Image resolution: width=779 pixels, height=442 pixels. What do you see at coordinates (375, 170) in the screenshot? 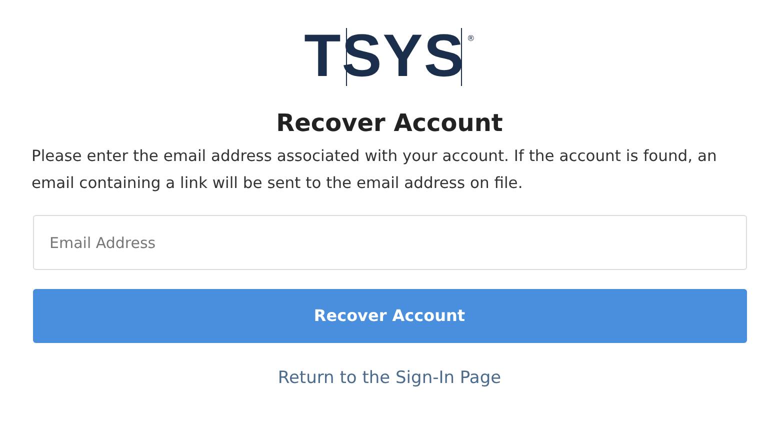
I see `instructions-text: Please enter the email address associated with your account. If the account is found, an email containing a link will be sent to the email address on file.` at bounding box center [375, 170].